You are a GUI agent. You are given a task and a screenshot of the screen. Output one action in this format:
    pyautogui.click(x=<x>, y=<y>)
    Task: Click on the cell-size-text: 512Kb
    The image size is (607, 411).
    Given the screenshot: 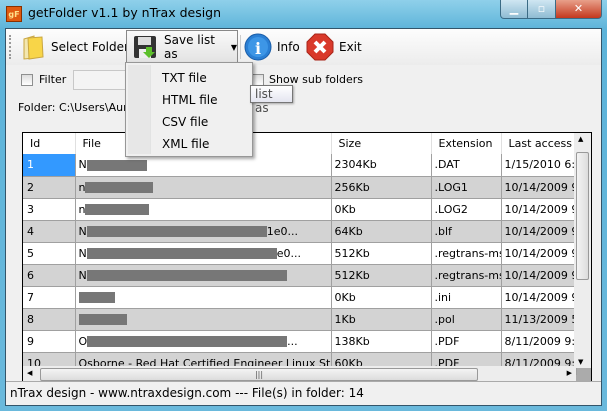 What is the action you would take?
    pyautogui.click(x=352, y=275)
    